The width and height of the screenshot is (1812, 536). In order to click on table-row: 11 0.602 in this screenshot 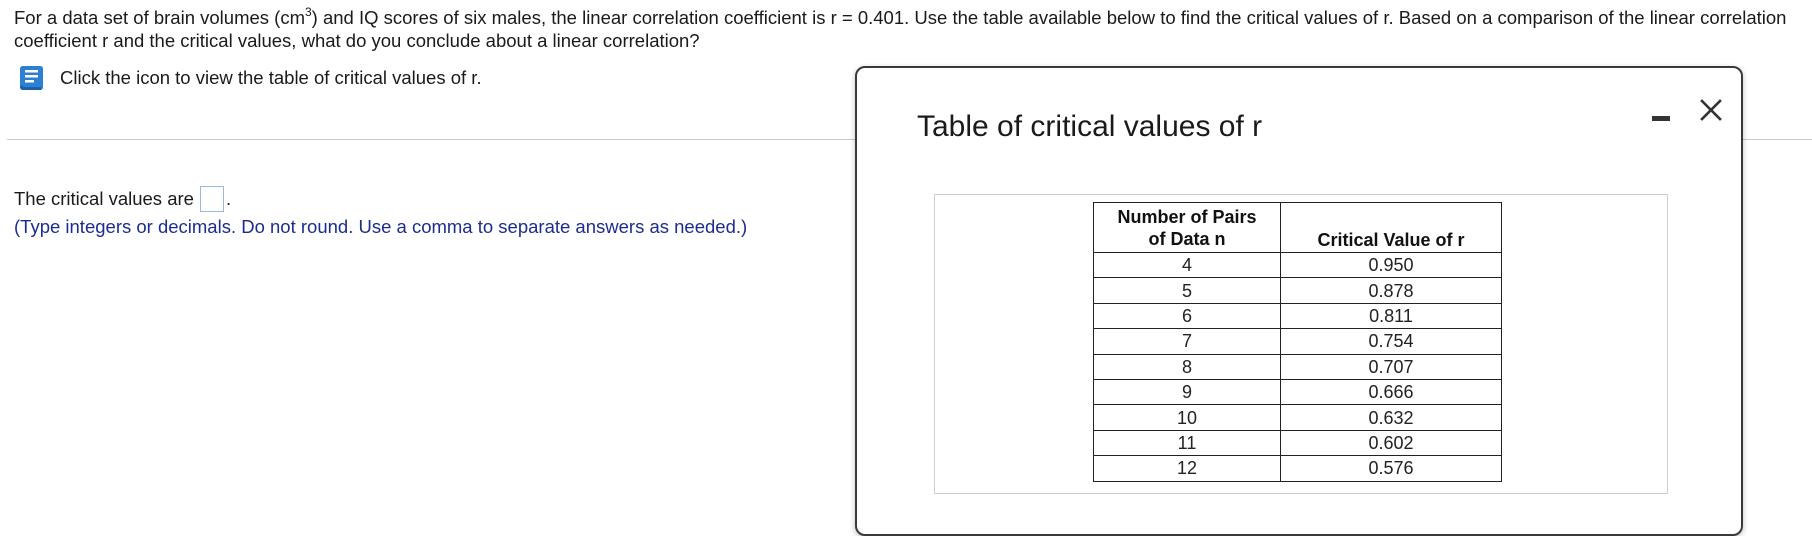, I will do `click(1297, 443)`.